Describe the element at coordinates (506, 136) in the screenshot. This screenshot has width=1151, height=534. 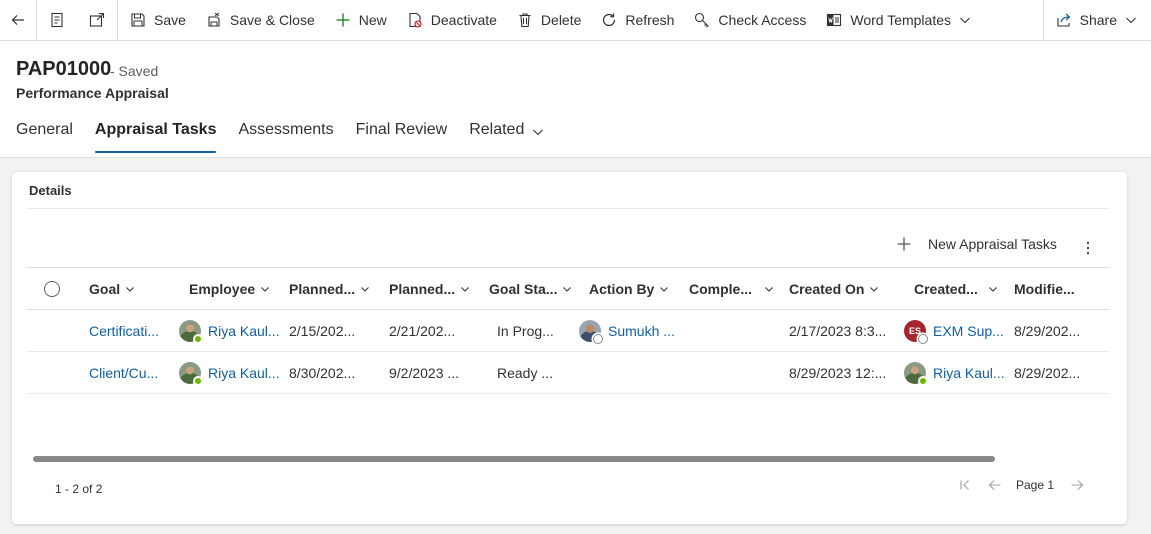
I see `tab-related: Related` at that location.